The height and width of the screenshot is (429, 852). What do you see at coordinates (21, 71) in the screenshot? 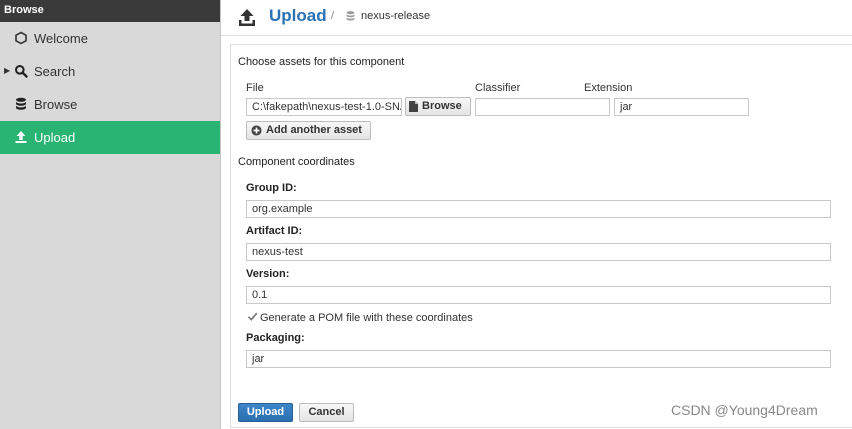
I see `search-icon` at bounding box center [21, 71].